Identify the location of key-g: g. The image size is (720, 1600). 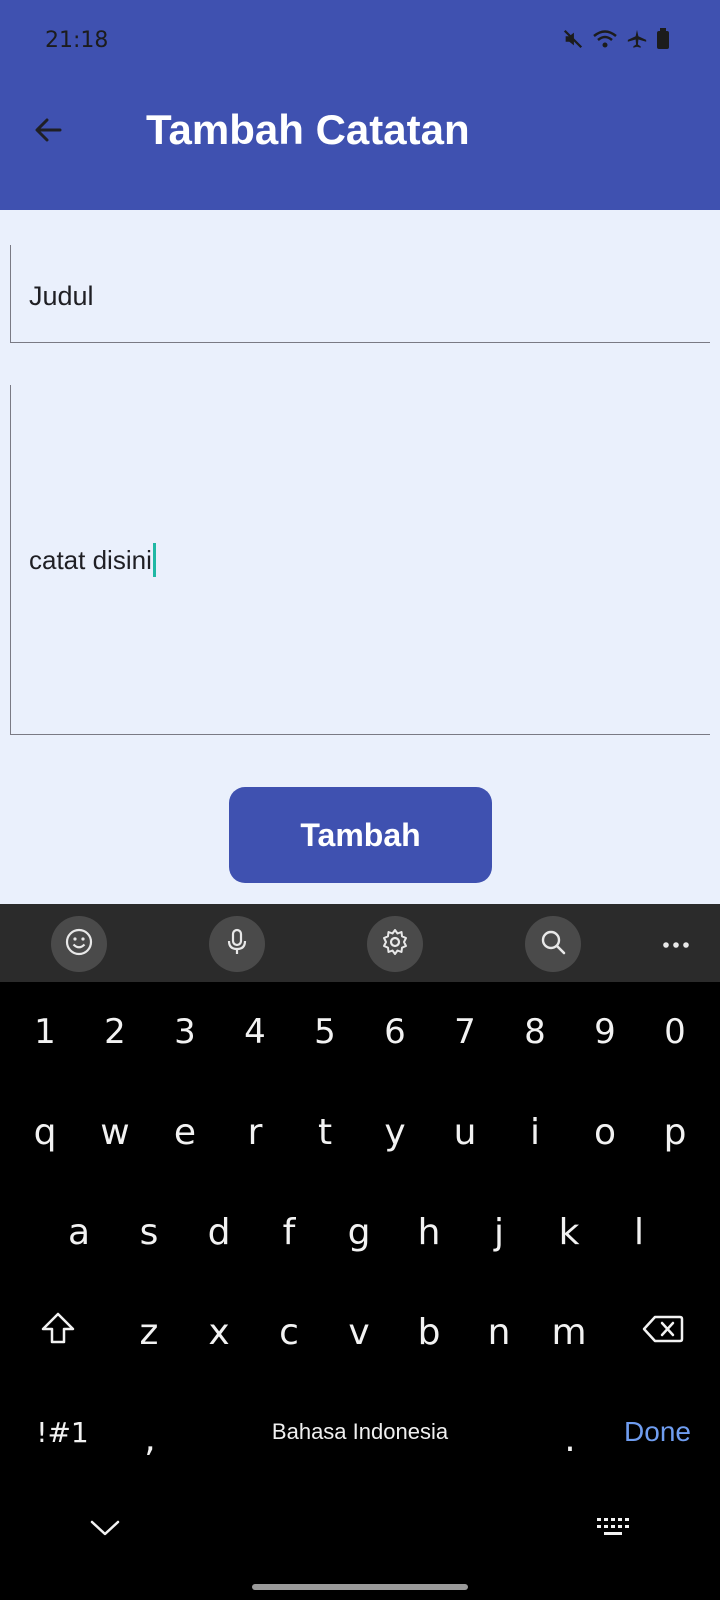
(359, 1232).